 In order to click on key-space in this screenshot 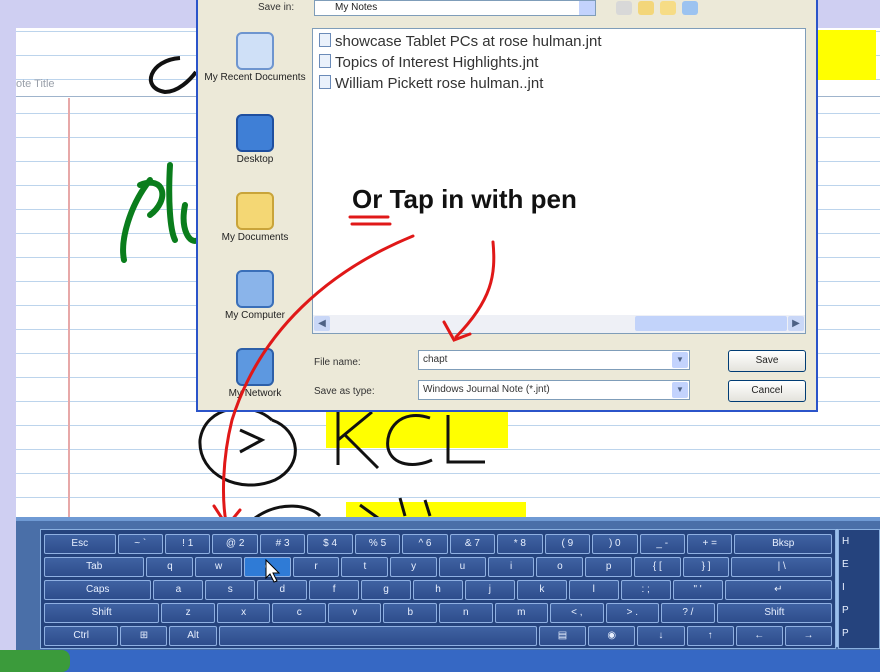, I will do `click(377, 636)`.